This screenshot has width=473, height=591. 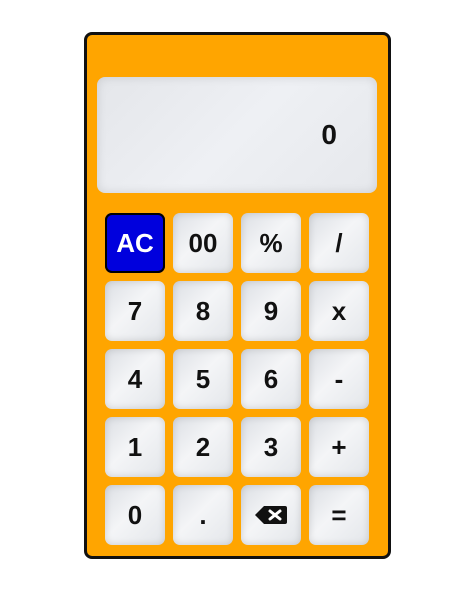 What do you see at coordinates (135, 515) in the screenshot?
I see `zero-button: 0` at bounding box center [135, 515].